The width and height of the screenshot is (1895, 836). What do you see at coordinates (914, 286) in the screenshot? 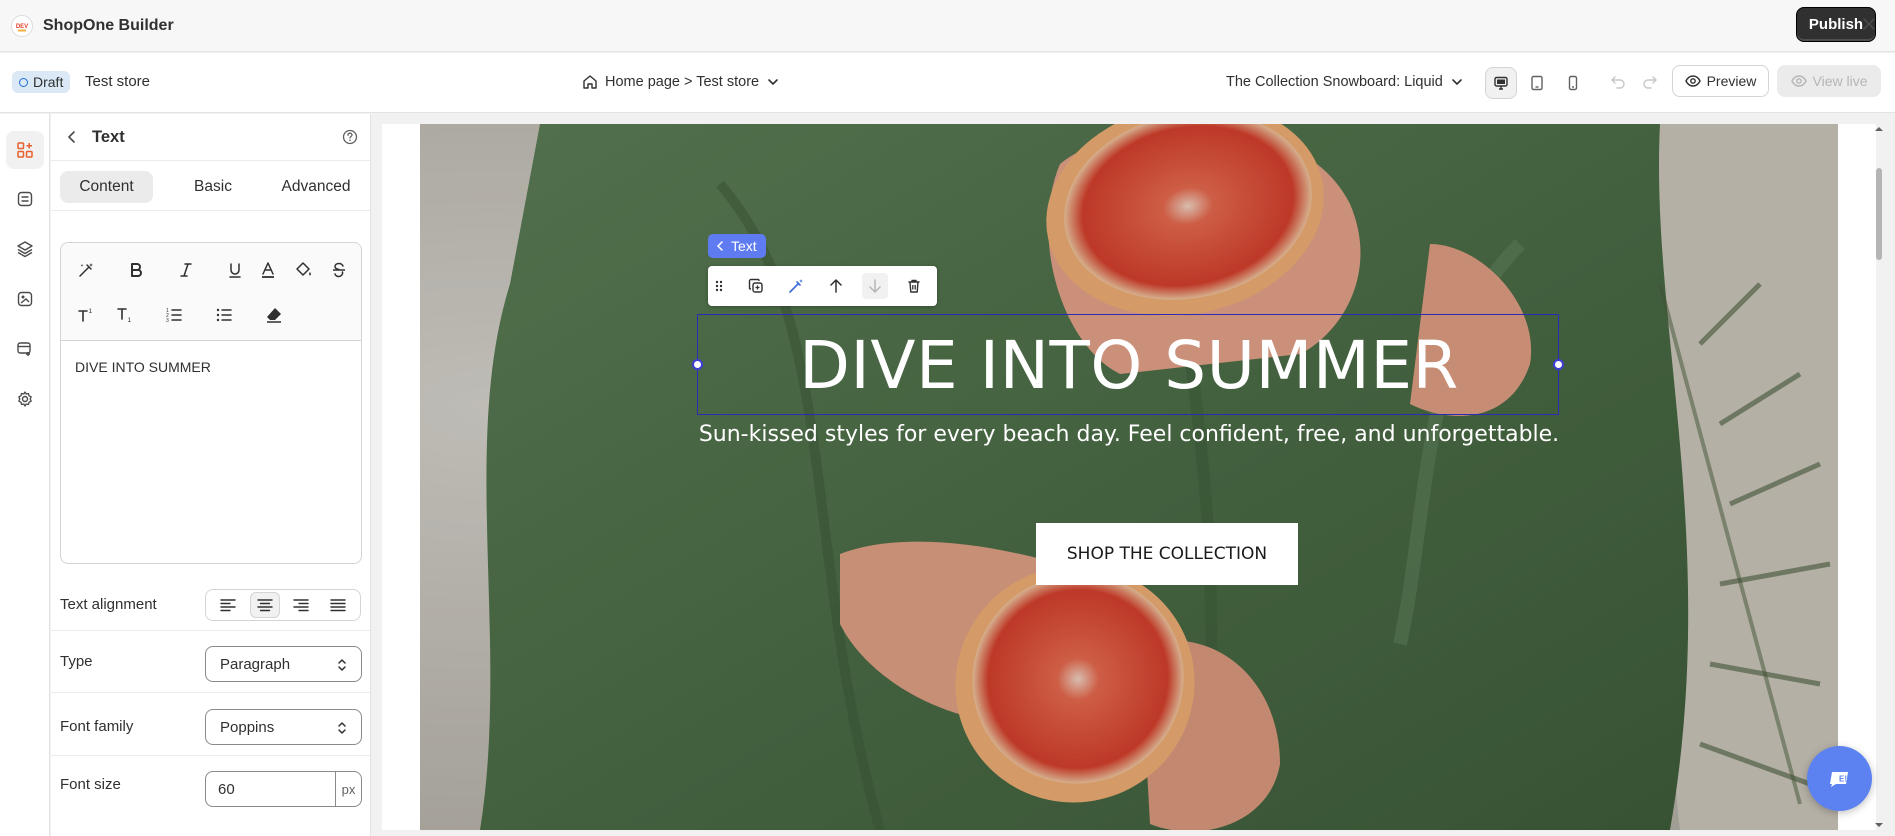
I see `delete-button` at bounding box center [914, 286].